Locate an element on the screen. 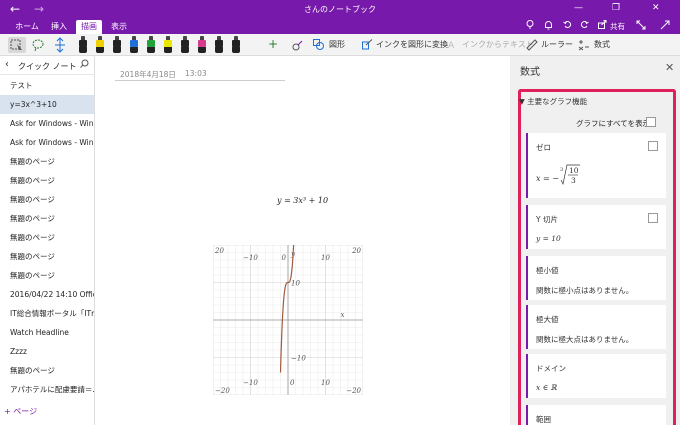  undo-icon is located at coordinates (567, 26).